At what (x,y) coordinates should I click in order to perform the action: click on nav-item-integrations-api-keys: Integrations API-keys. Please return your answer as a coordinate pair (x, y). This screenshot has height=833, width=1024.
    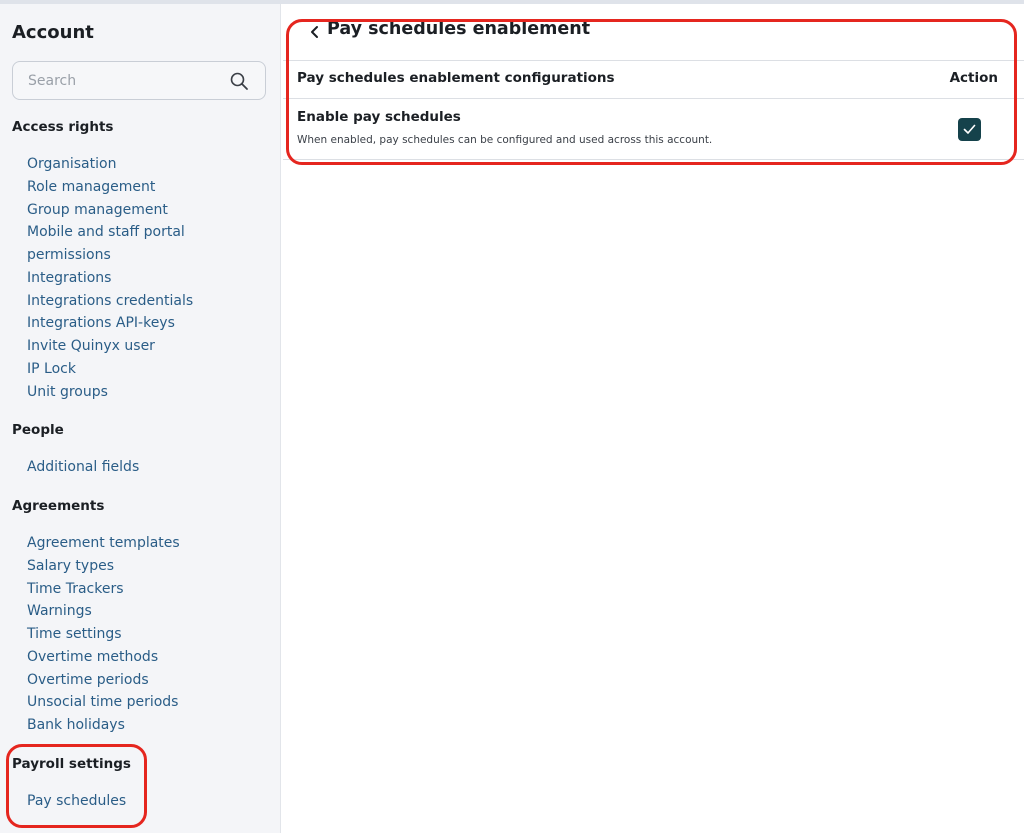
    Looking at the image, I should click on (101, 323).